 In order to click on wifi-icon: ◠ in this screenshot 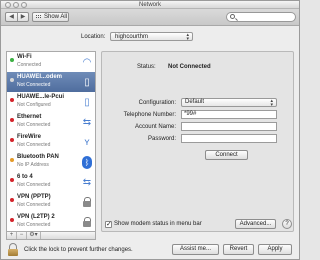, I will do `click(87, 62)`.